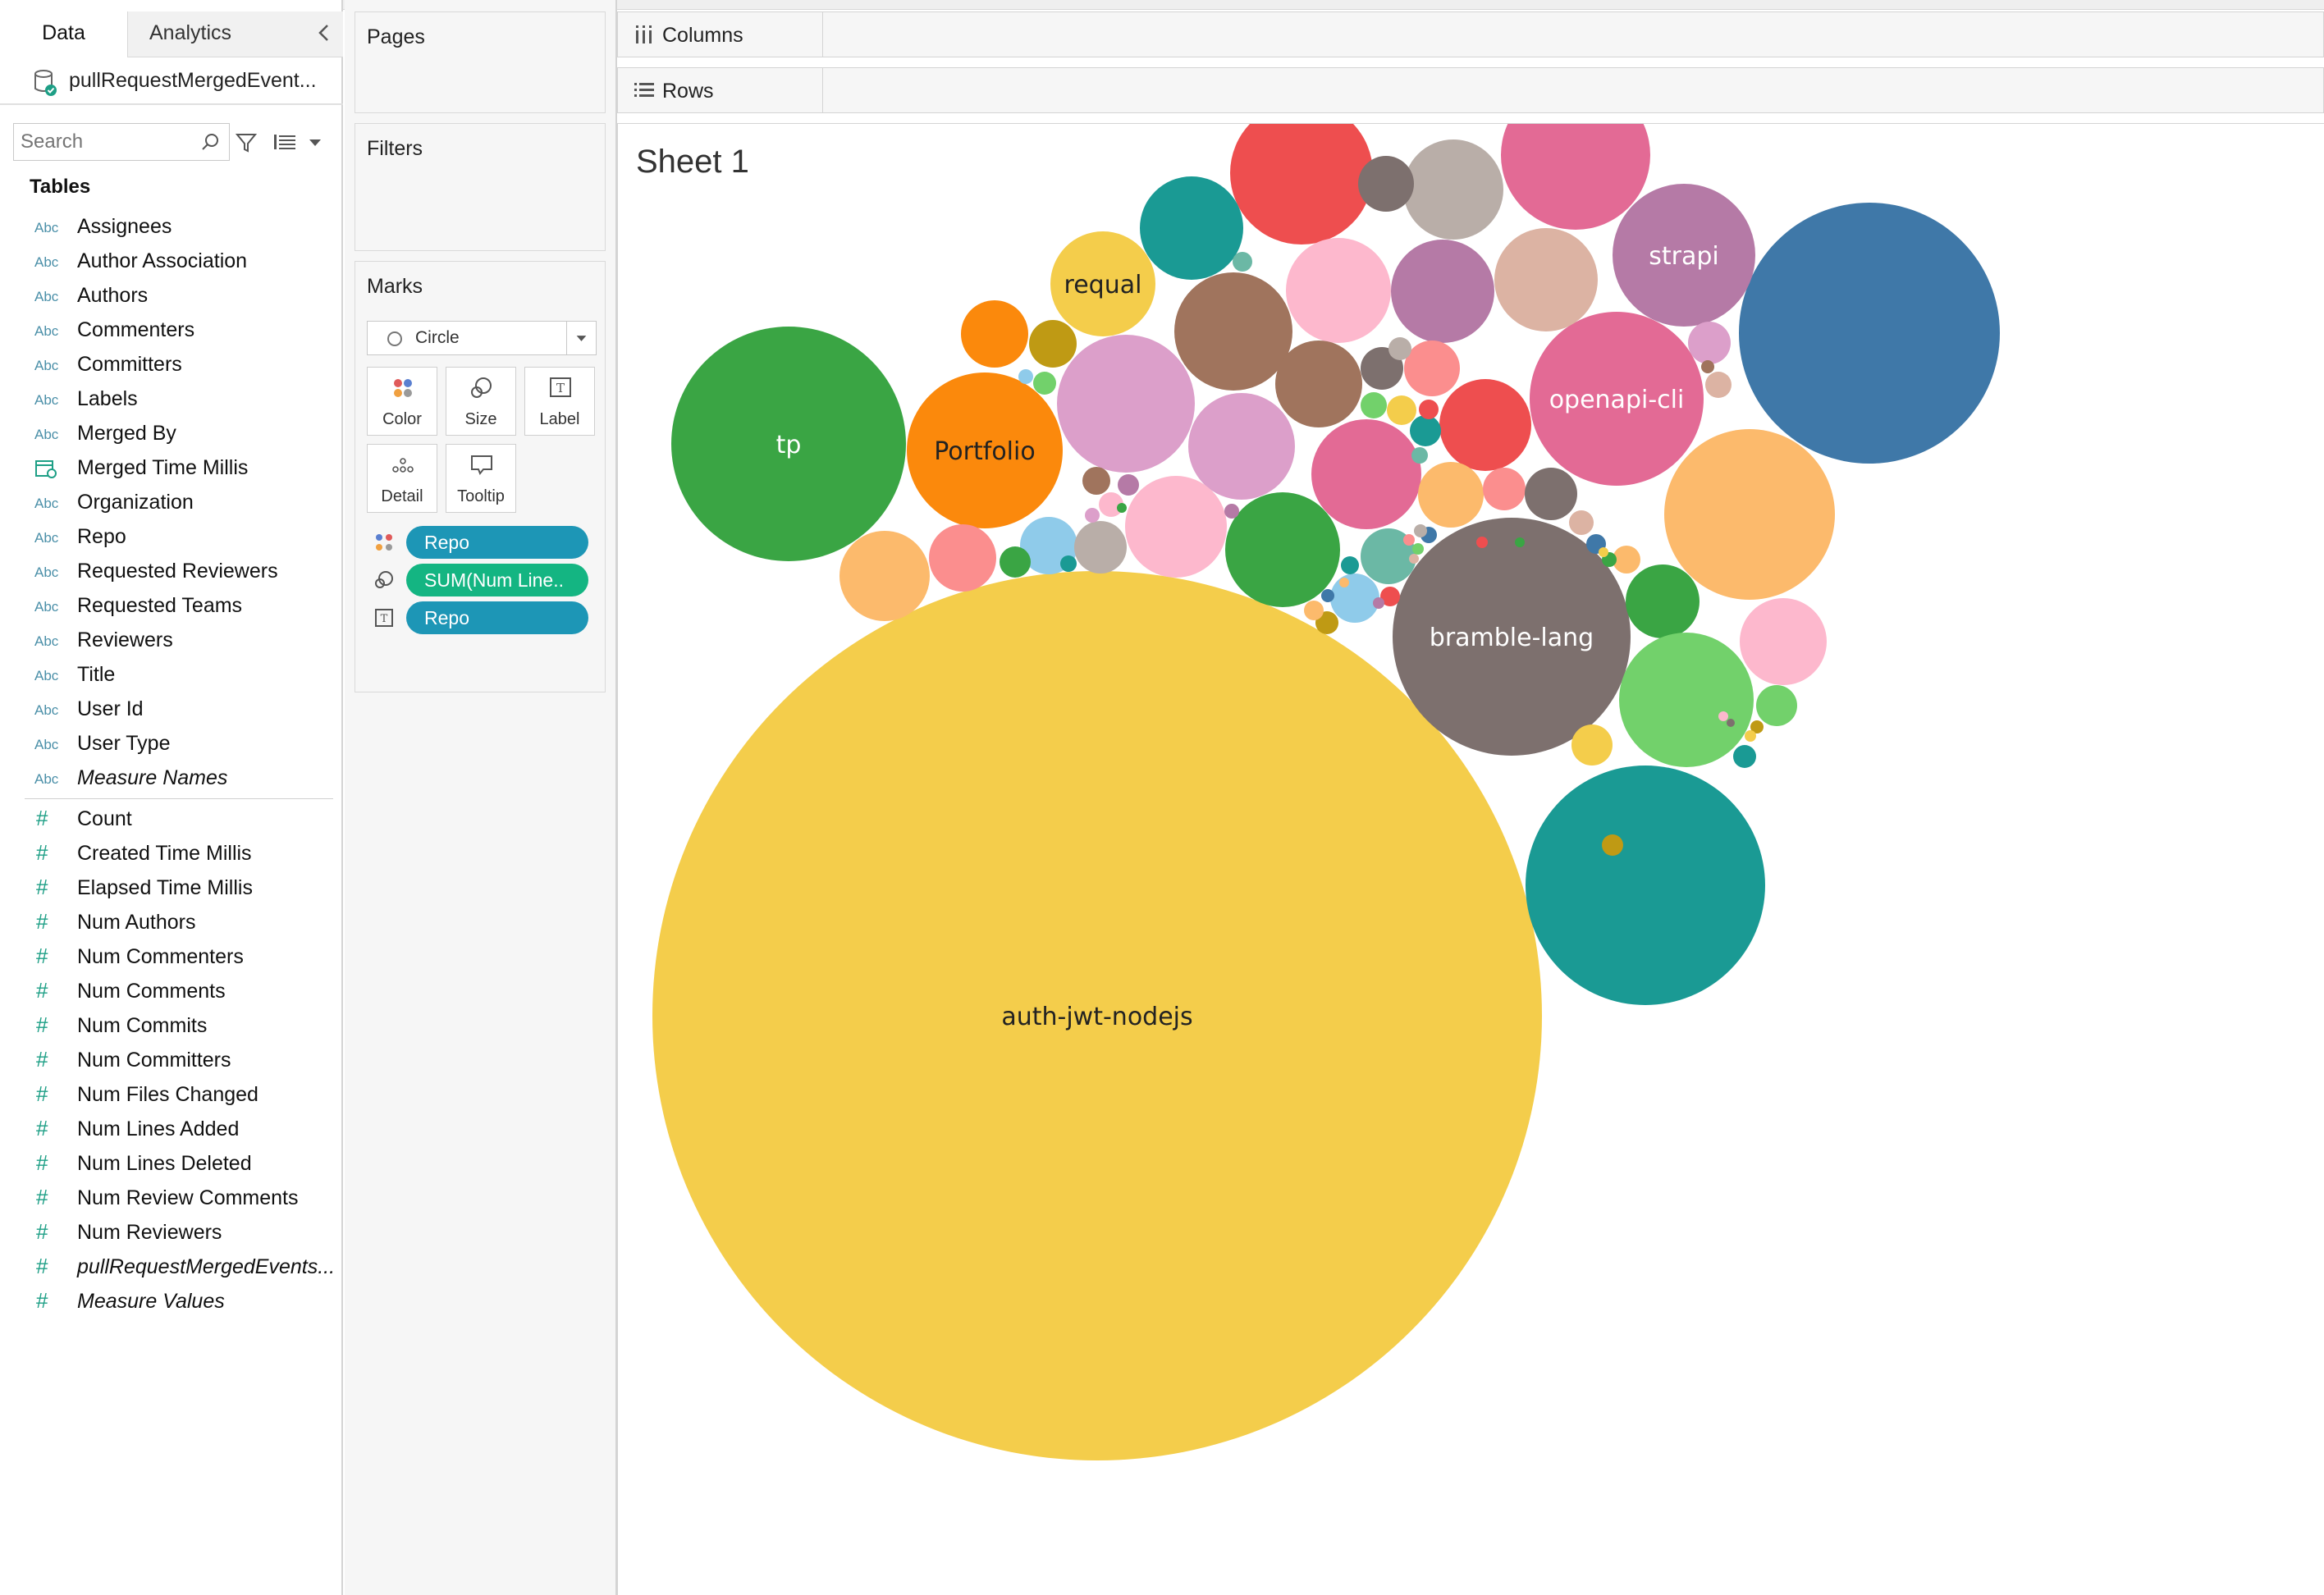 Image resolution: width=2324 pixels, height=1595 pixels. What do you see at coordinates (180, 365) in the screenshot?
I see `field-item: Abc Committers` at bounding box center [180, 365].